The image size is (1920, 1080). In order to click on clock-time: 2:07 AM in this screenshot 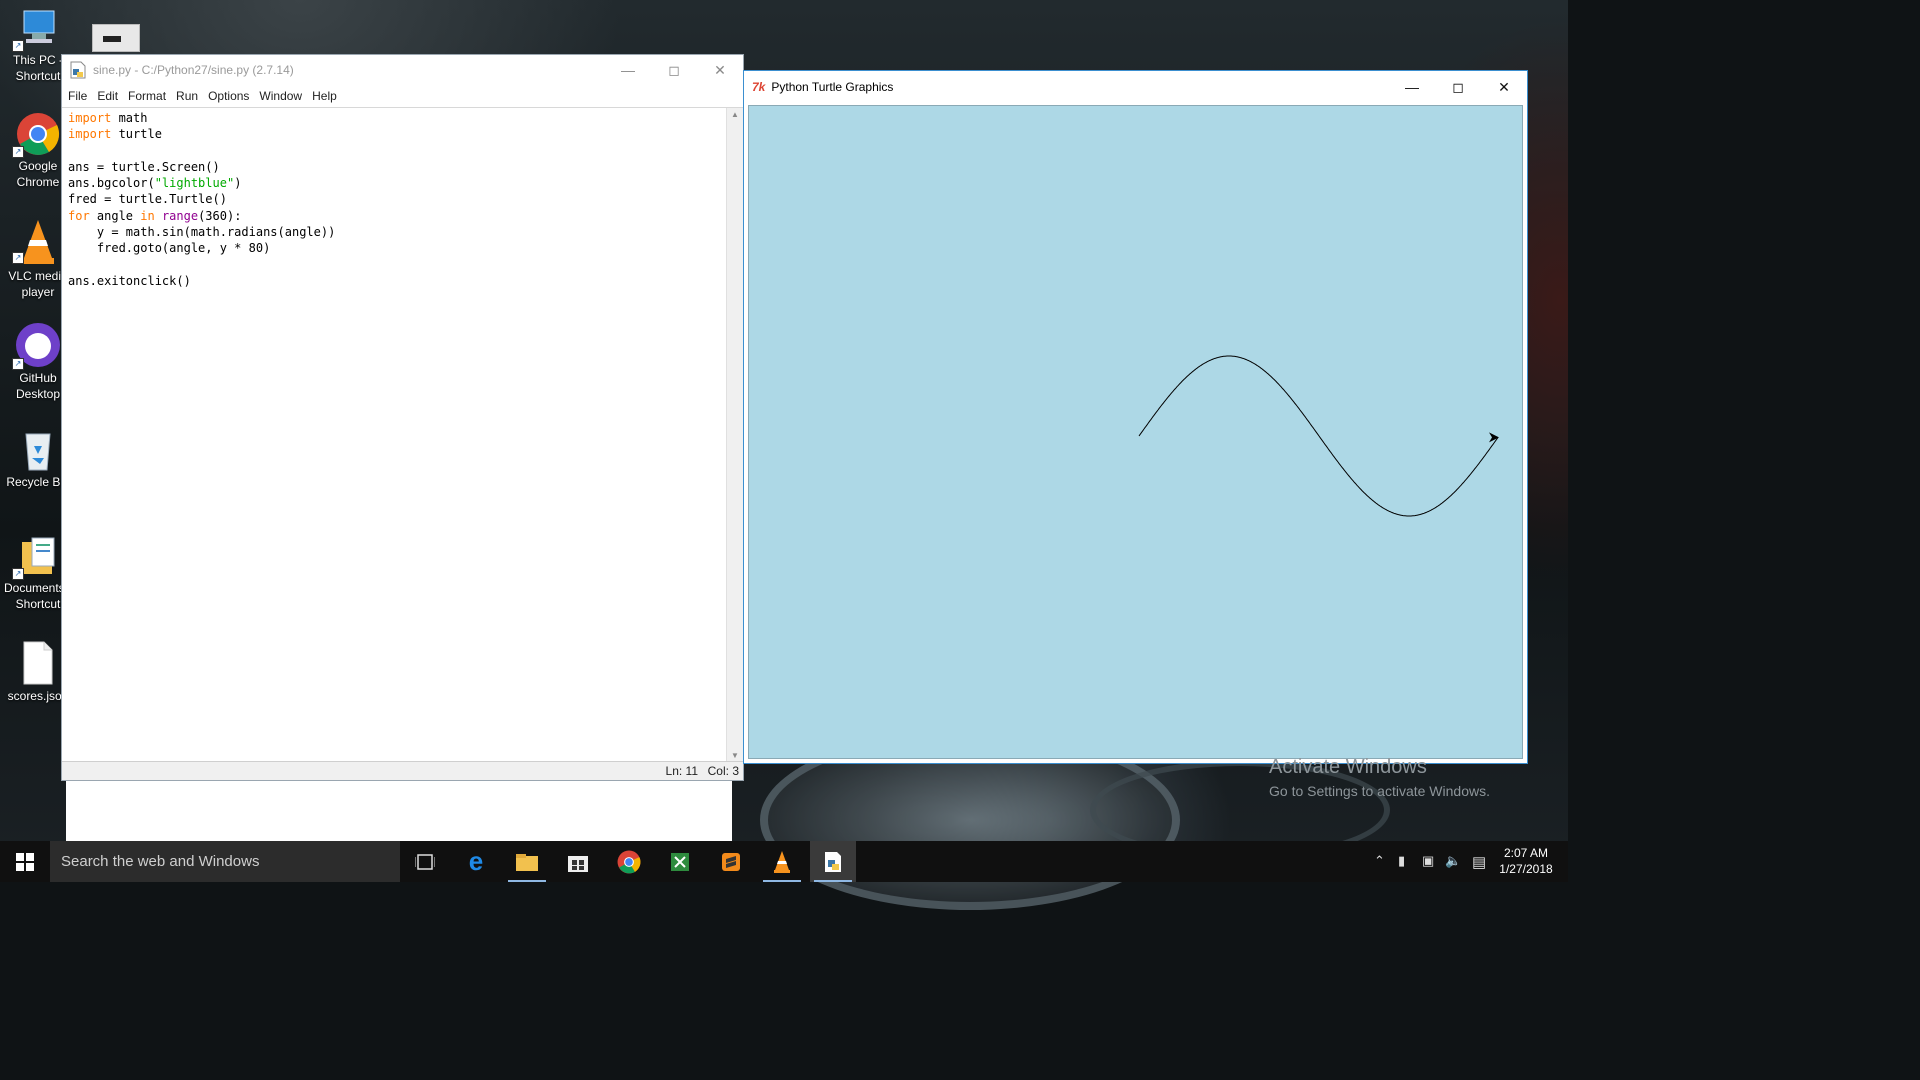, I will do `click(1526, 853)`.